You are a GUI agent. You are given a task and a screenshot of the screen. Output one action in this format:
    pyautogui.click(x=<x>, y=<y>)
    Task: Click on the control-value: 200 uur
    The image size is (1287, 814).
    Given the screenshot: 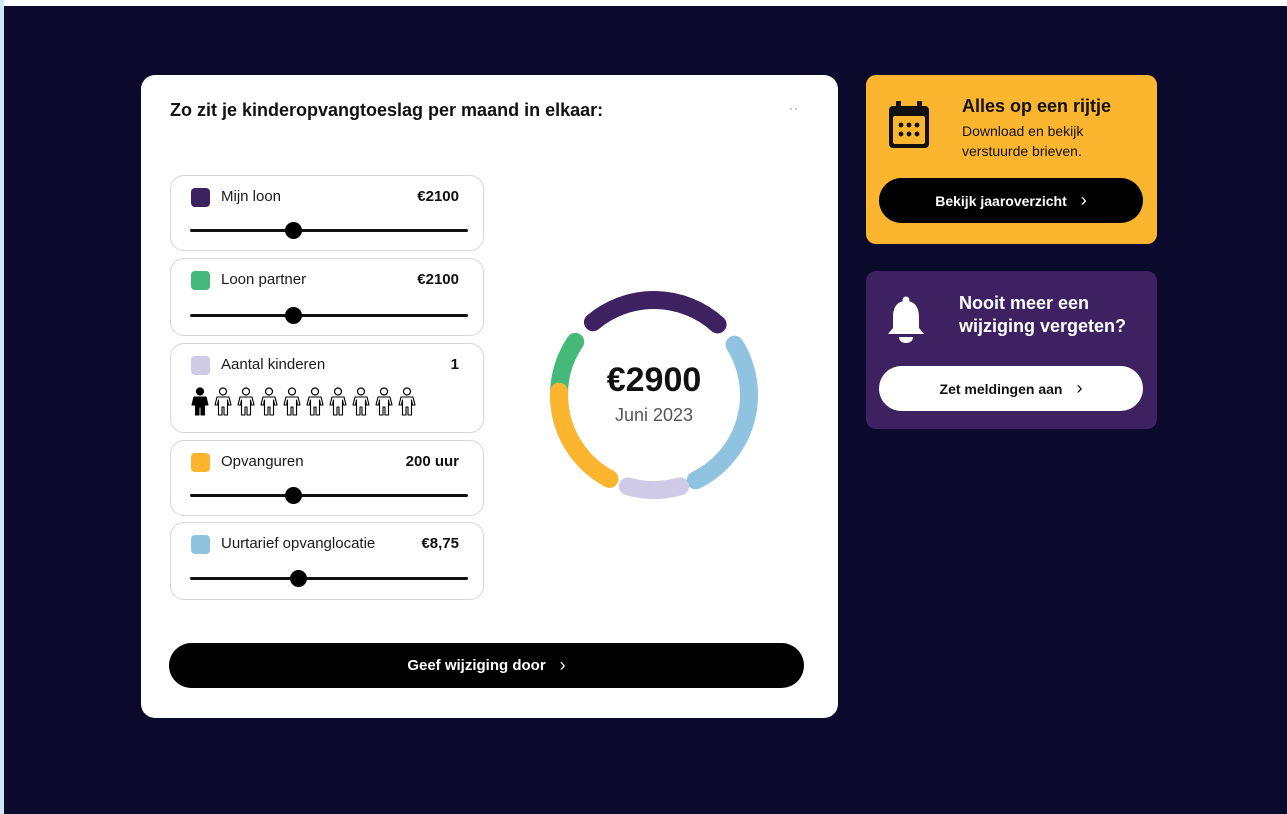 What is the action you would take?
    pyautogui.click(x=432, y=461)
    